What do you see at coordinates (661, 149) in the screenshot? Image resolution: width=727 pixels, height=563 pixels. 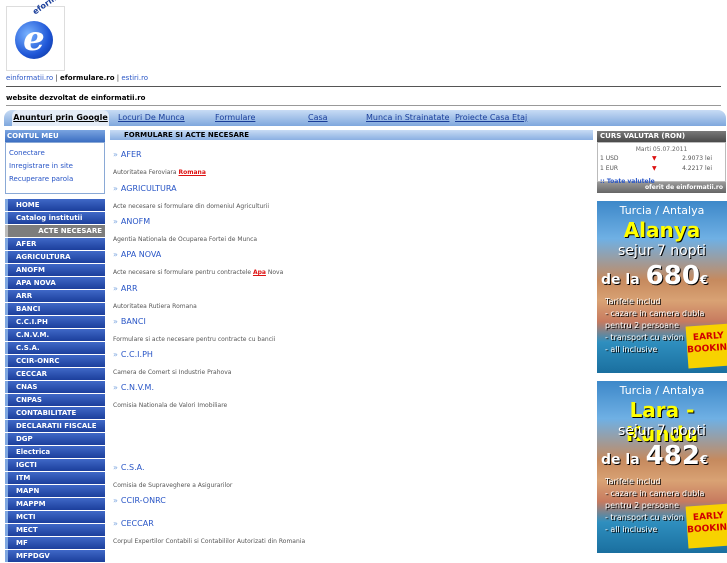 I see `currency-date: Marti 05.07.2011` at bounding box center [661, 149].